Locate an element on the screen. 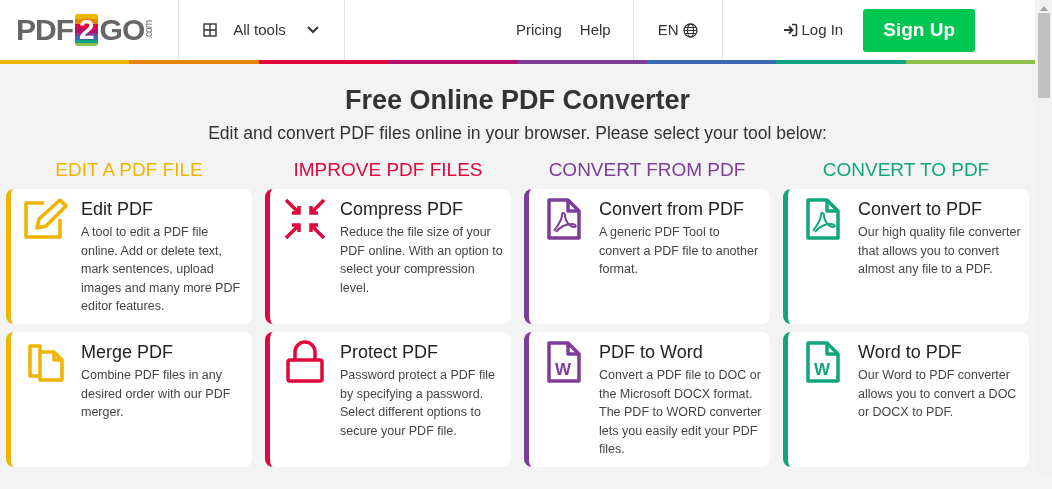 Image resolution: width=1052 pixels, height=489 pixels. page-title: Free Online PDF Converter is located at coordinates (517, 100).